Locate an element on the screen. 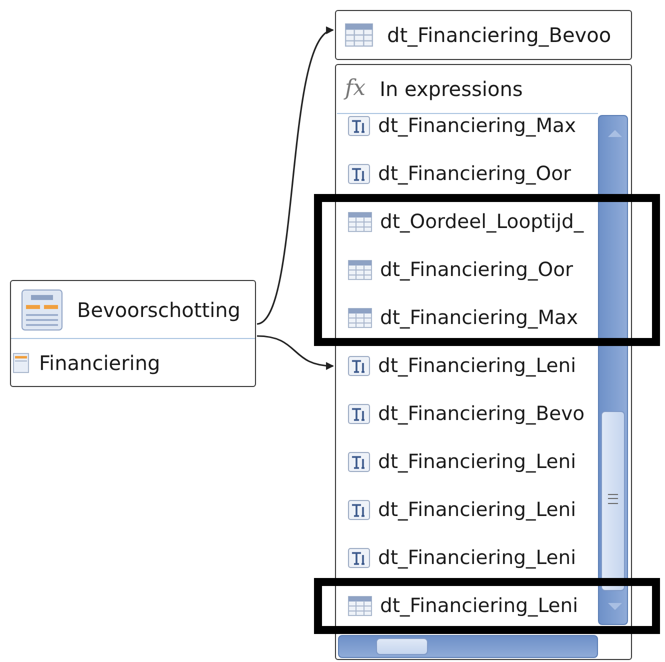 The width and height of the screenshot is (665, 662). table-name: dt_Financiering_Bevoo is located at coordinates (499, 35).